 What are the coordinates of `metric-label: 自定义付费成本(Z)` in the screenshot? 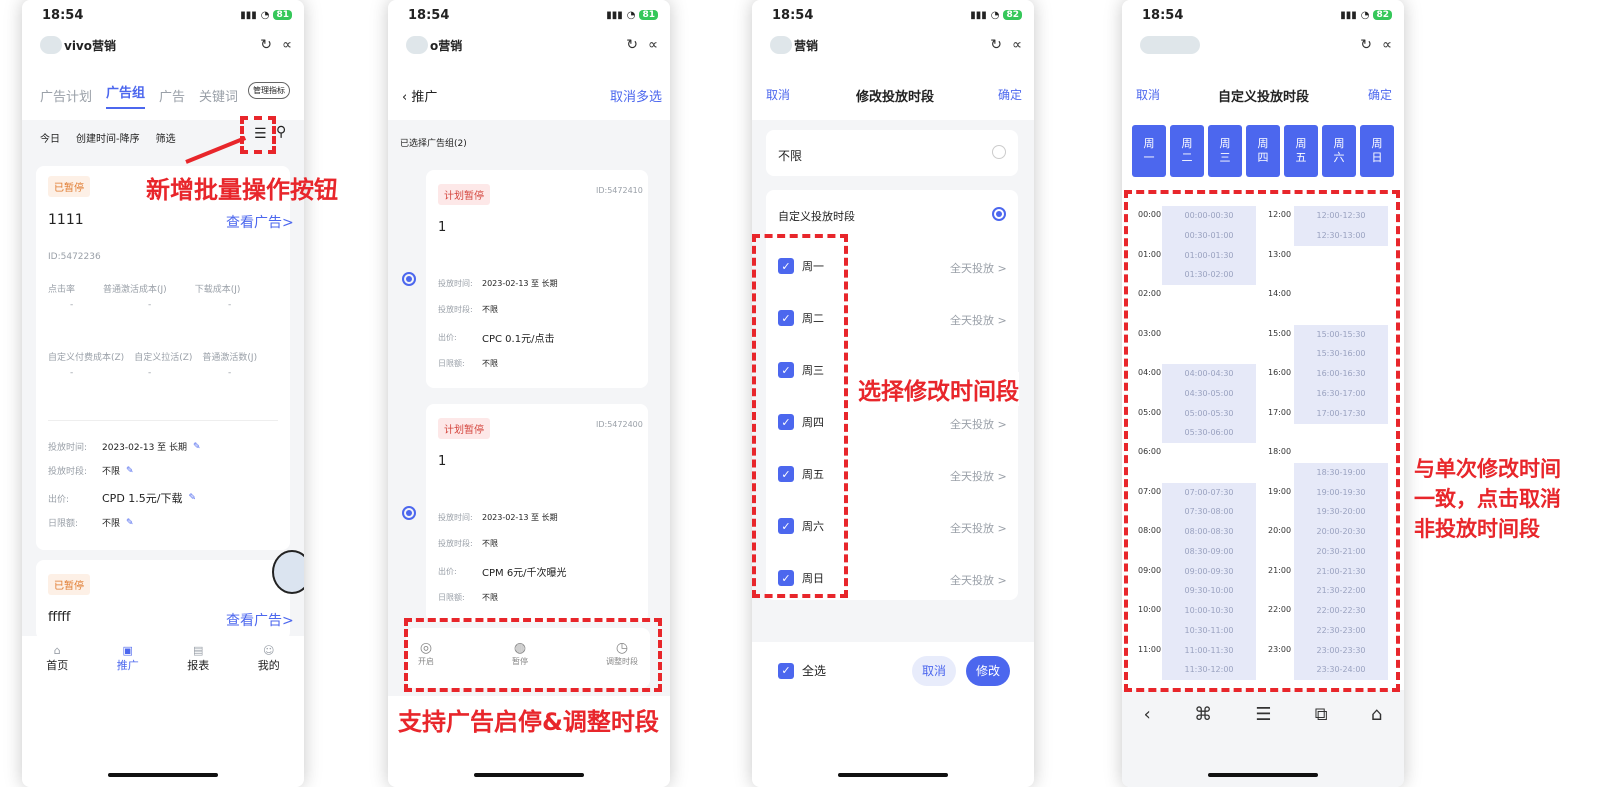 It's located at (86, 358).